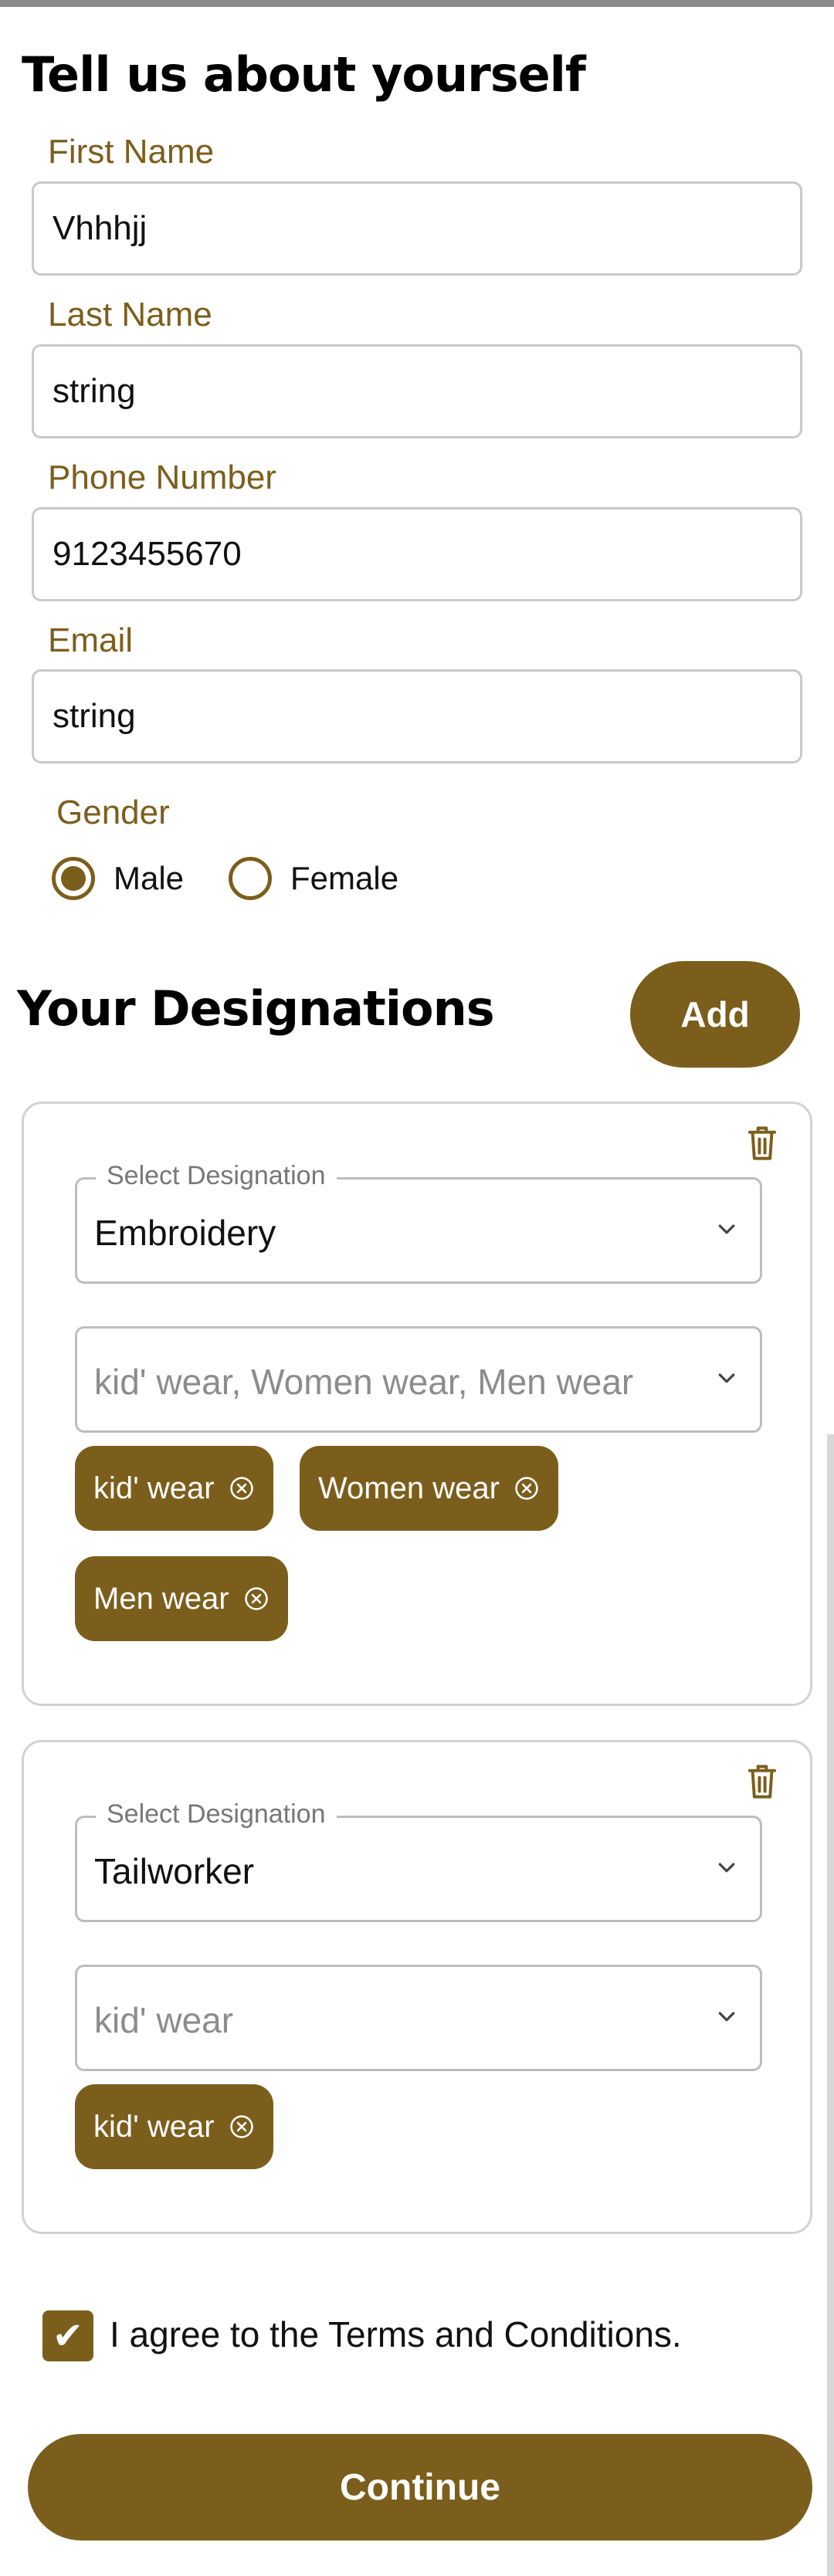  I want to click on scrollbar, so click(831, 2005).